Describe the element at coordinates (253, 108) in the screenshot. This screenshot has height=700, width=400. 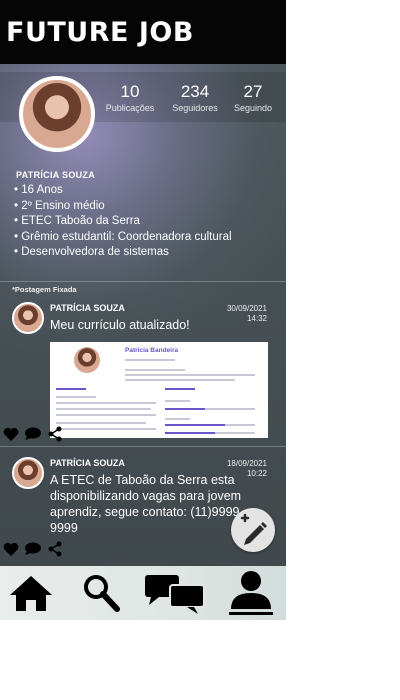
I see `stat-following-label: Seguindo` at that location.